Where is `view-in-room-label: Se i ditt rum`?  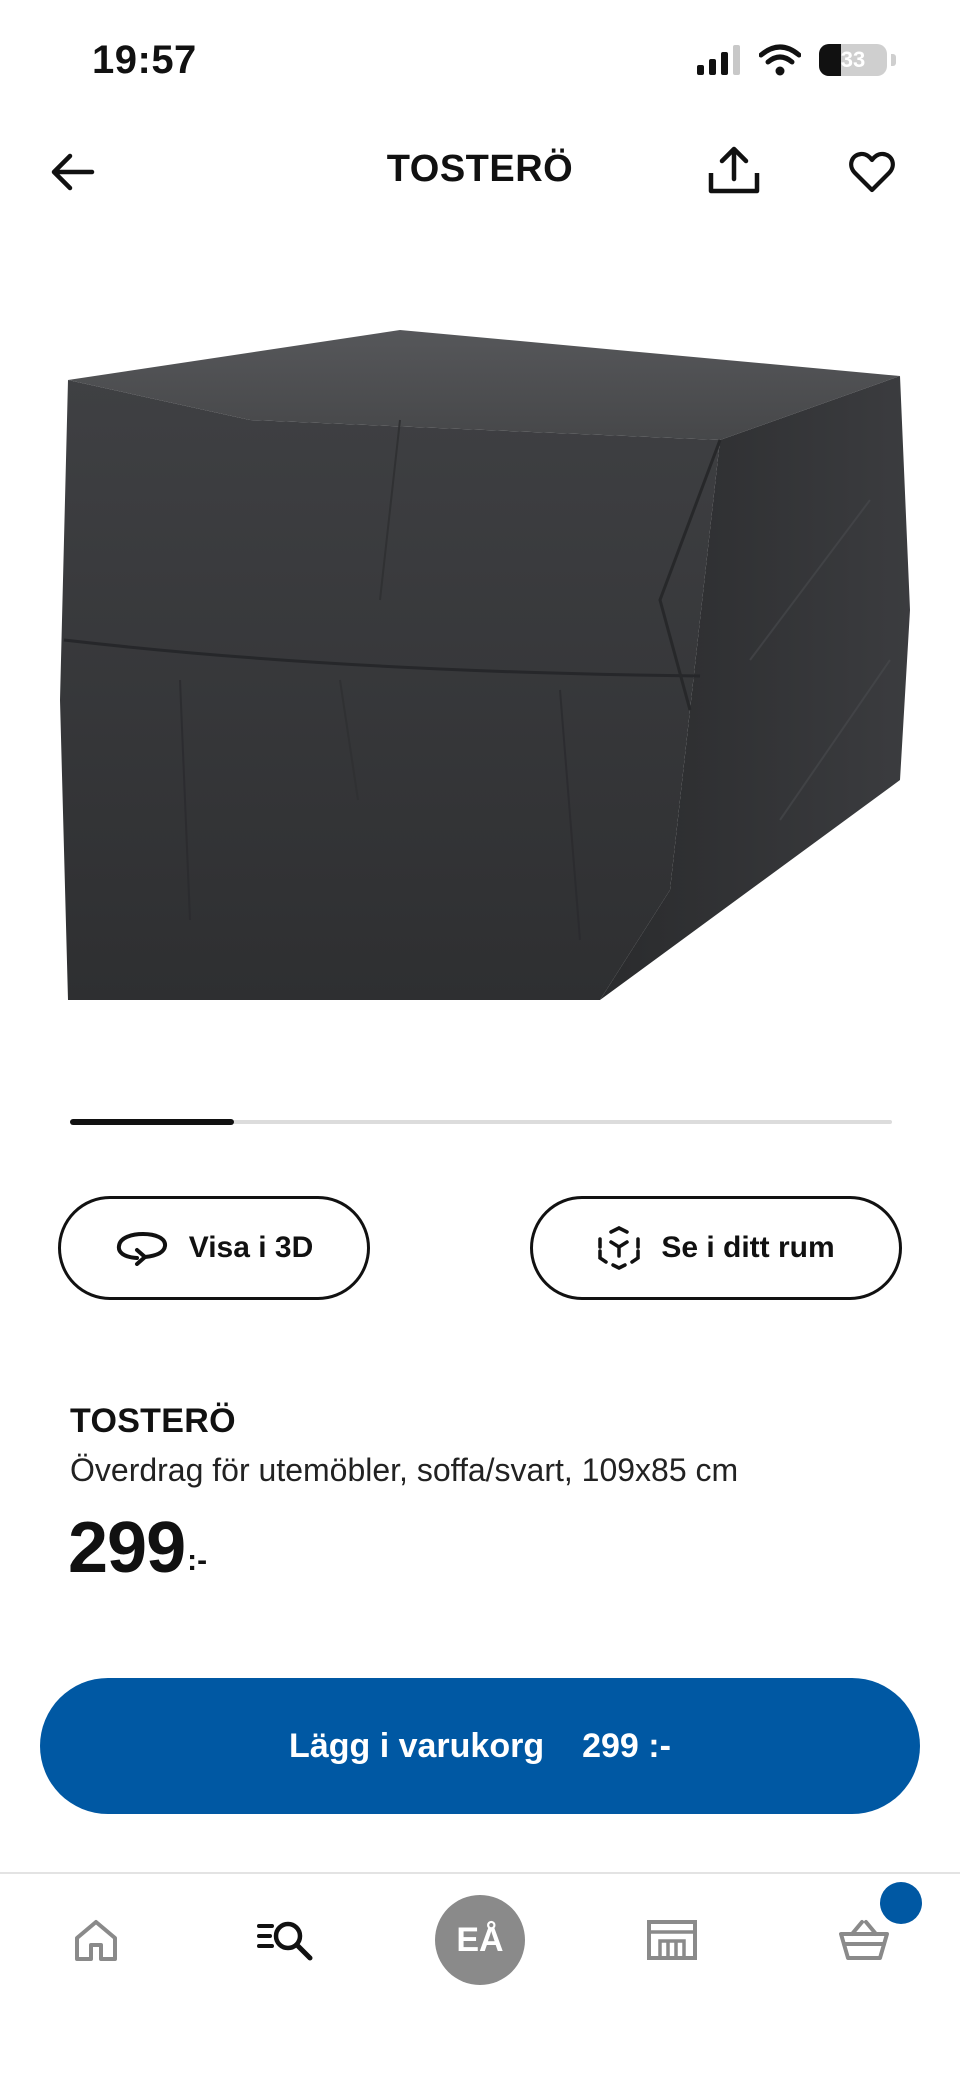 view-in-room-label: Se i ditt rum is located at coordinates (748, 1247).